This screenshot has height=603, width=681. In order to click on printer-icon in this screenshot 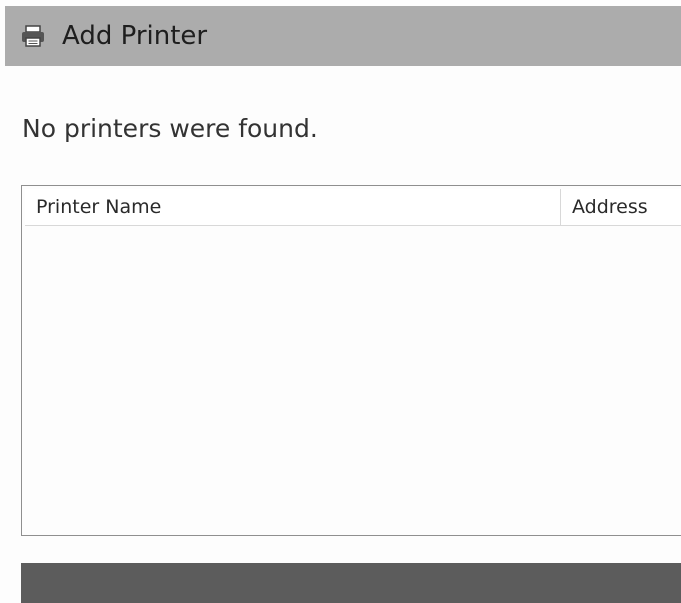, I will do `click(33, 36)`.